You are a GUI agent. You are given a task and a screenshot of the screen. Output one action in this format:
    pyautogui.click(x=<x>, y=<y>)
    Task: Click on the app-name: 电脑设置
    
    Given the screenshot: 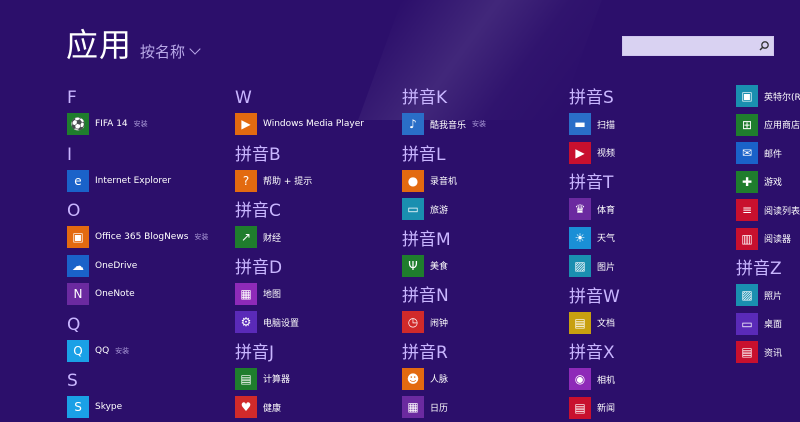 What is the action you would take?
    pyautogui.click(x=281, y=322)
    